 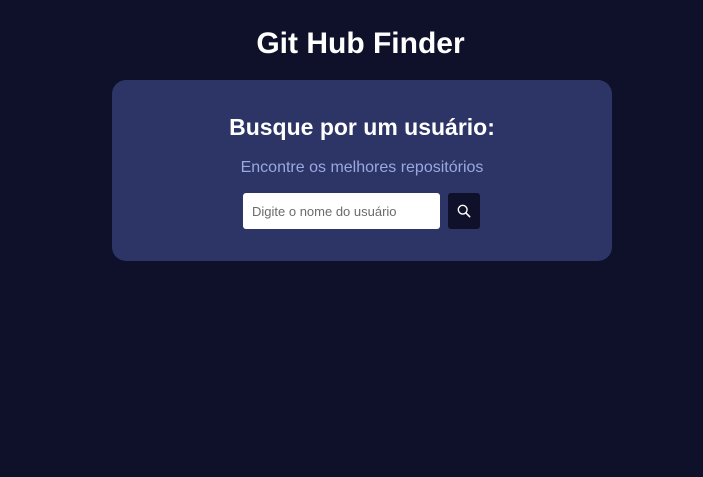 What do you see at coordinates (362, 127) in the screenshot?
I see `card-heading: Busque por um usuário:` at bounding box center [362, 127].